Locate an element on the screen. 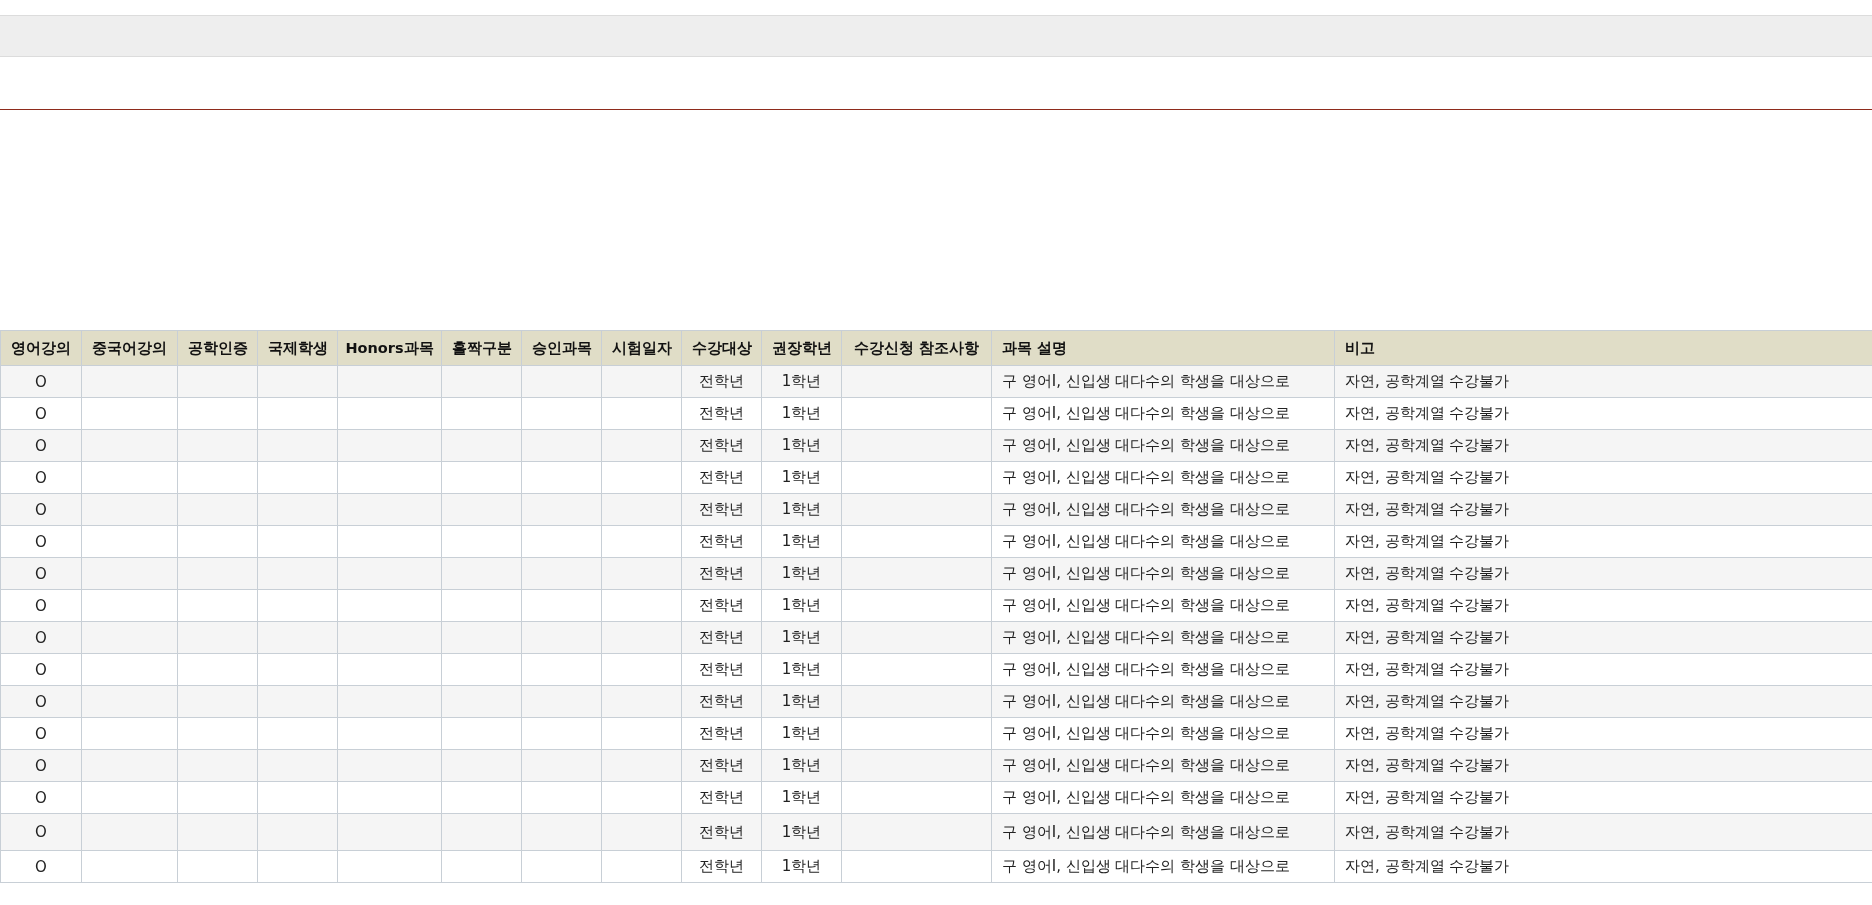  column-header: 시험일자 is located at coordinates (641, 348).